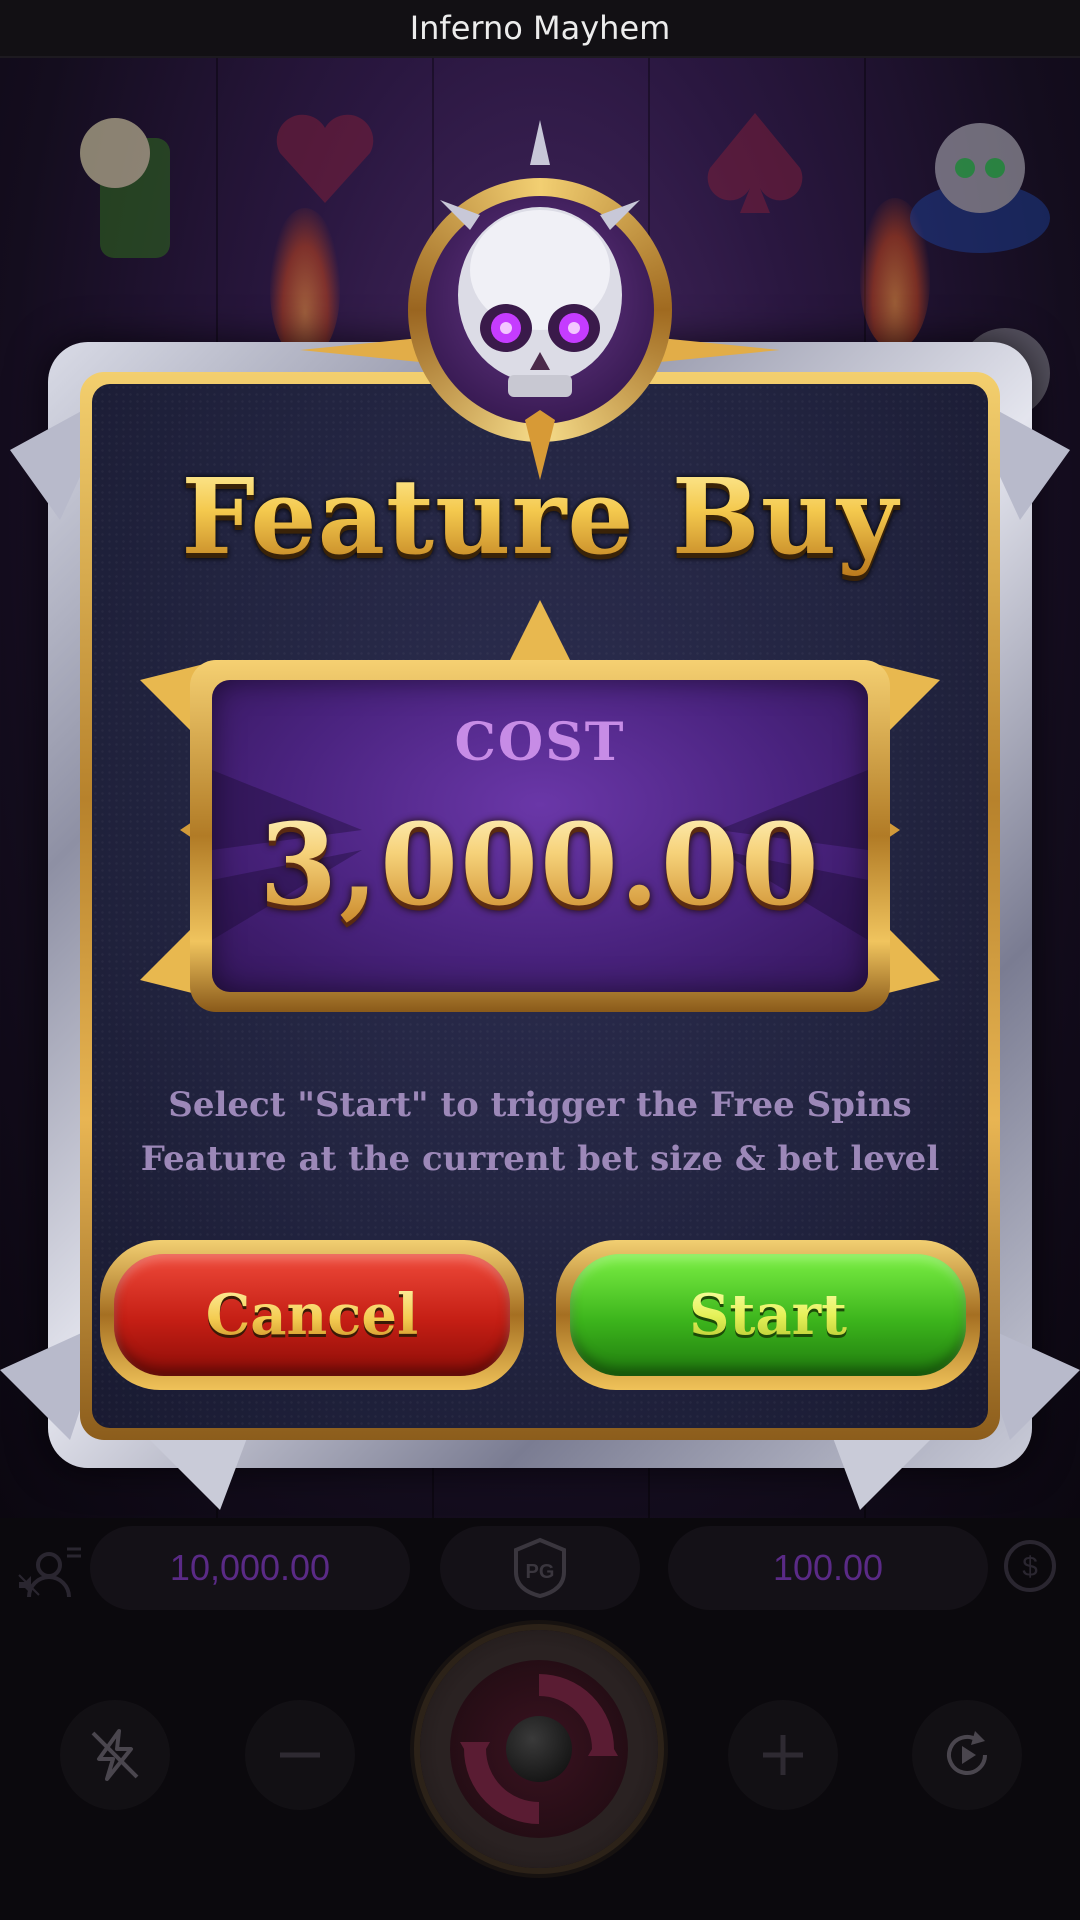 The height and width of the screenshot is (1920, 1080). What do you see at coordinates (540, 516) in the screenshot?
I see `feature-buy-title: Feature Buy` at bounding box center [540, 516].